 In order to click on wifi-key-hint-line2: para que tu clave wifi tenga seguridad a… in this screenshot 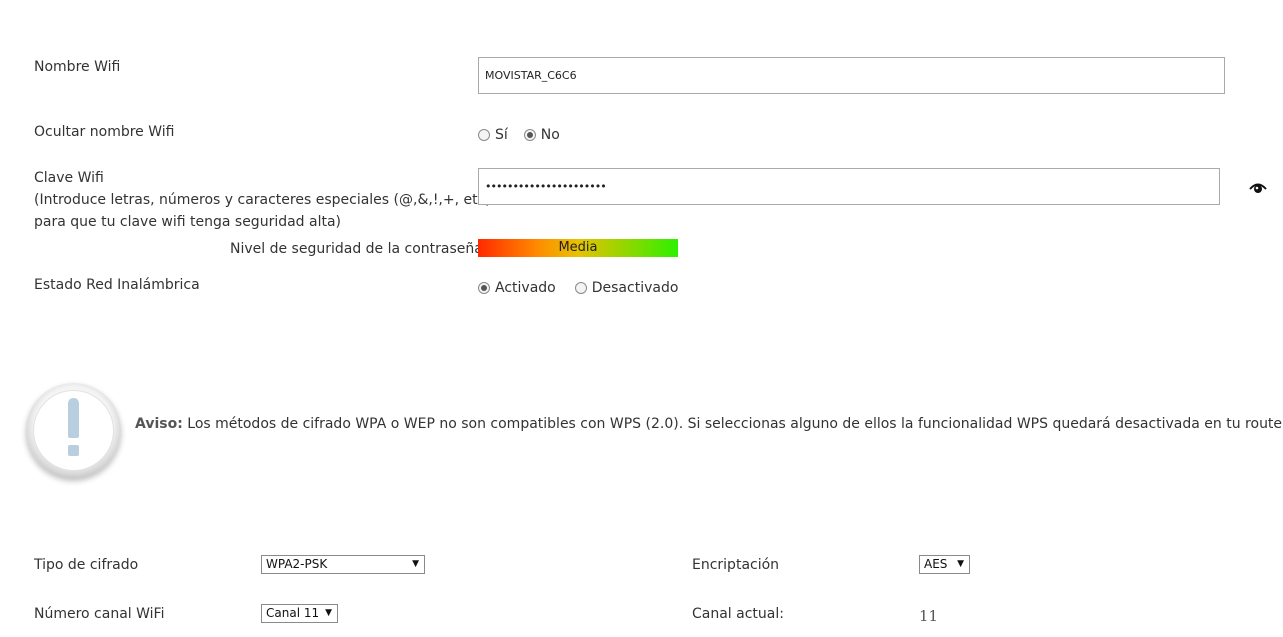, I will do `click(188, 222)`.